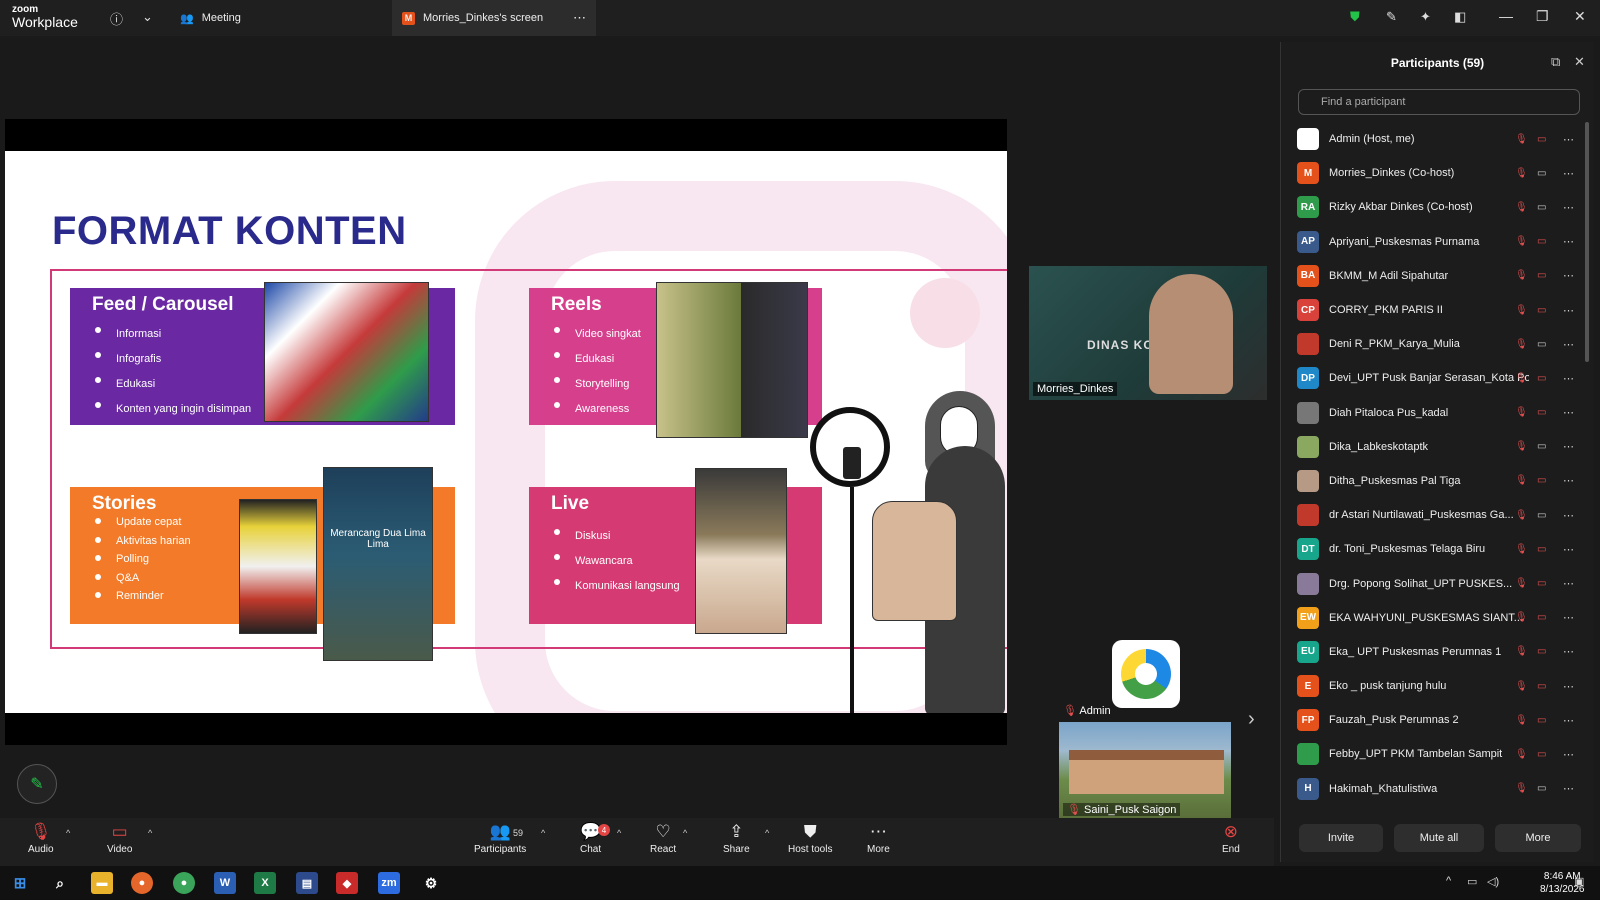 The width and height of the screenshot is (1600, 900). What do you see at coordinates (1431, 139) in the screenshot?
I see `participant-row: Admin (Host, me) 🎙 ▭ ⋯` at bounding box center [1431, 139].